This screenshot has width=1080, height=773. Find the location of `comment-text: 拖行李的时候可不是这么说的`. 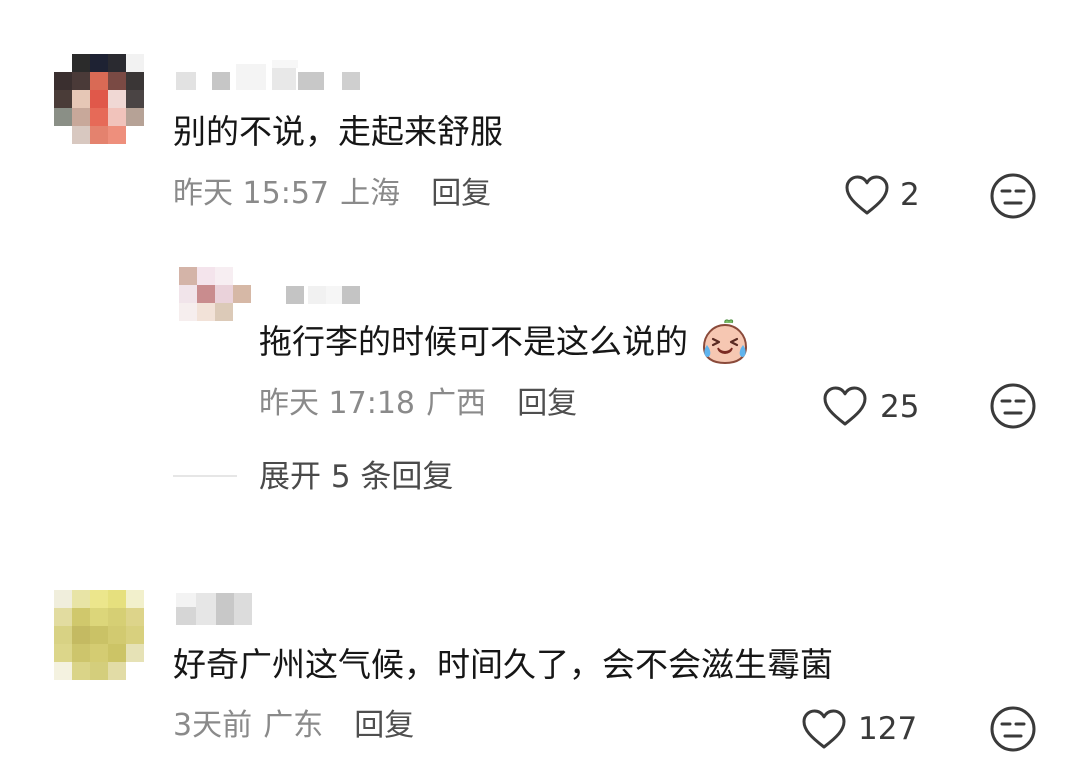

comment-text: 拖行李的时候可不是这么说的 is located at coordinates (473, 341).